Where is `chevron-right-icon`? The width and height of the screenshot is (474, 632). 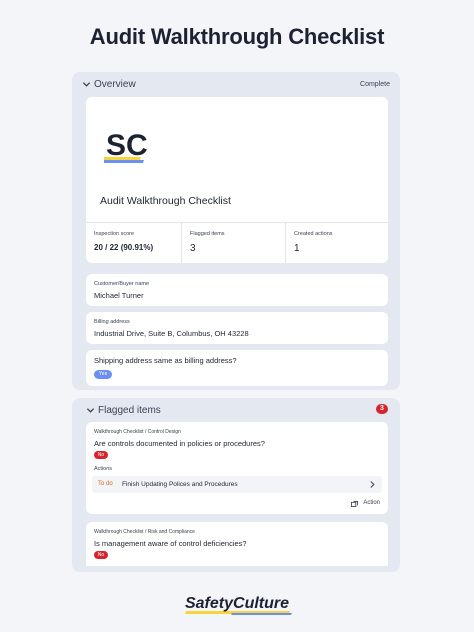 chevron-right-icon is located at coordinates (372, 484).